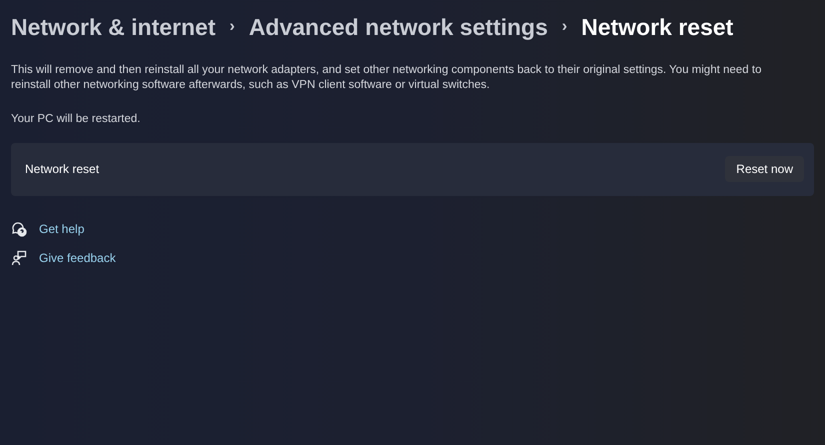 The height and width of the screenshot is (445, 825). I want to click on breadcrumb-item: Advanced network settings, so click(398, 27).